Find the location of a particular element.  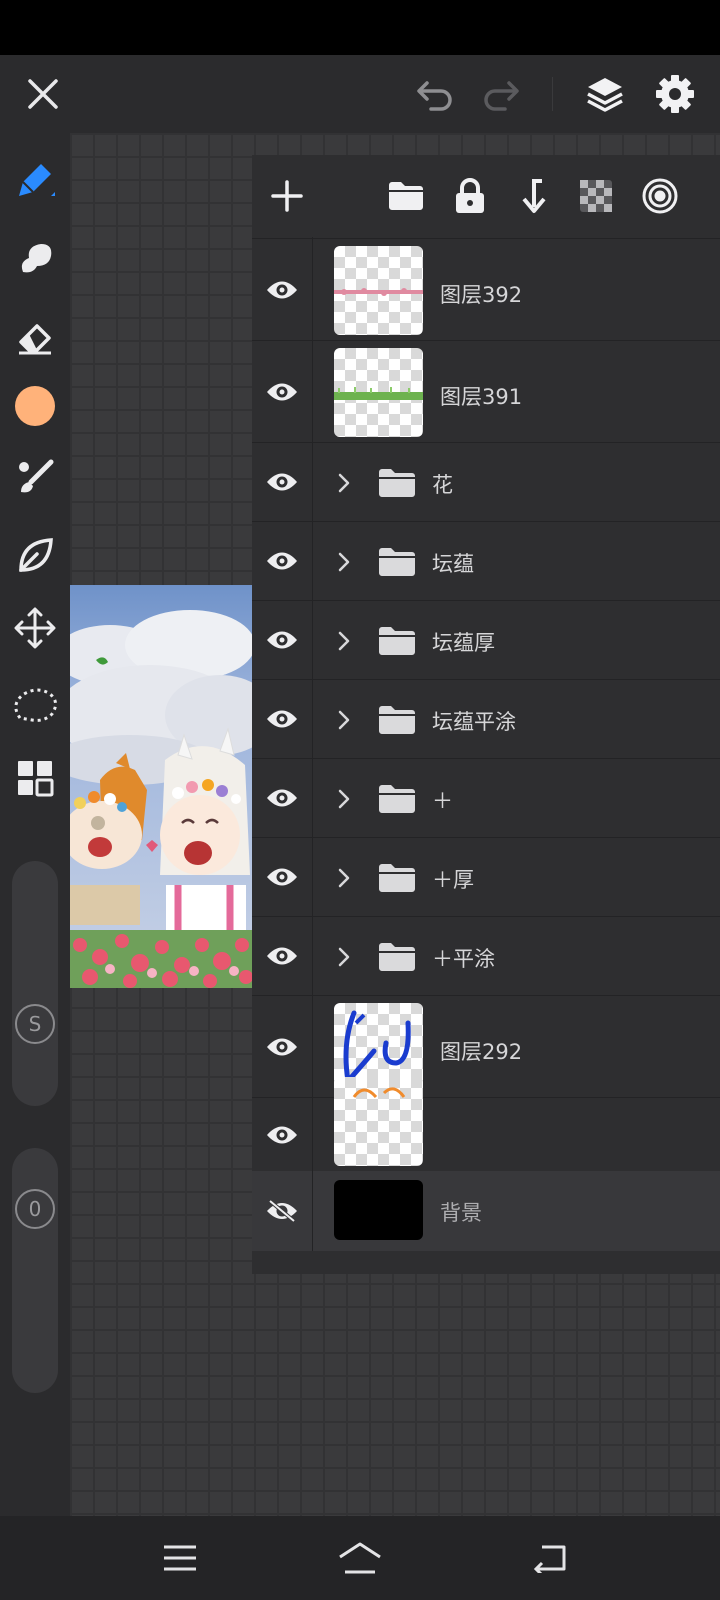

opacity-label: 0 is located at coordinates (35, 1209).